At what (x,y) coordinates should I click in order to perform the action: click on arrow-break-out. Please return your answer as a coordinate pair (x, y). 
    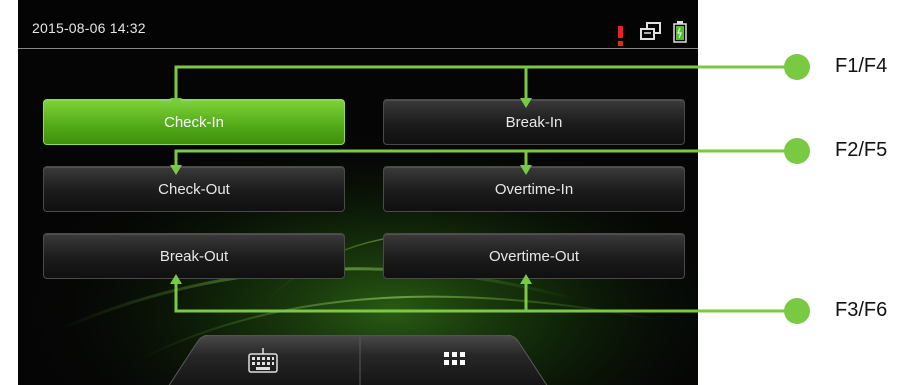
    Looking at the image, I should click on (176, 279).